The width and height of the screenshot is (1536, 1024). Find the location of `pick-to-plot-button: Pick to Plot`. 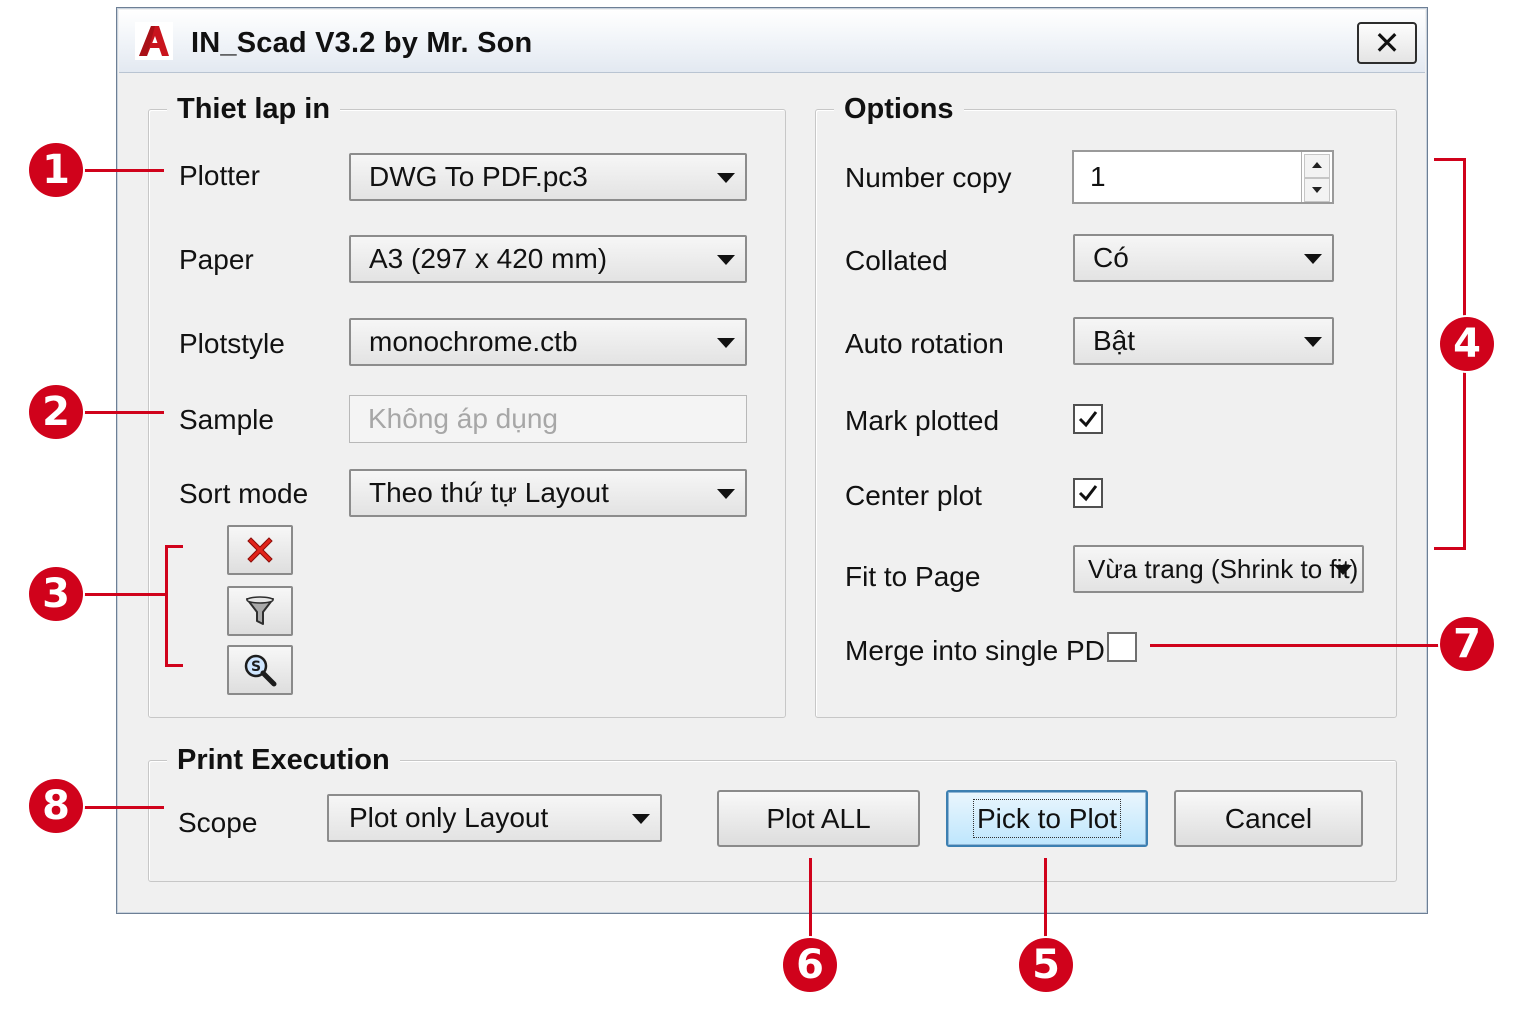

pick-to-plot-button: Pick to Plot is located at coordinates (1047, 818).